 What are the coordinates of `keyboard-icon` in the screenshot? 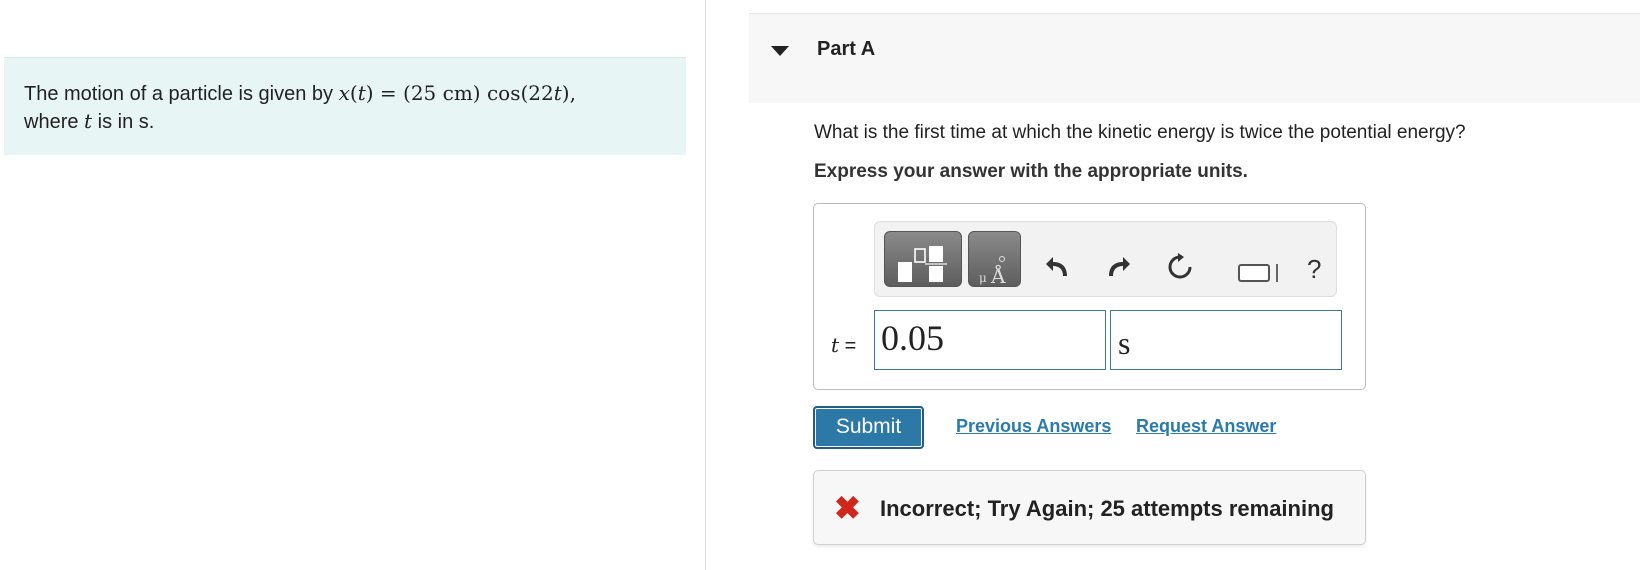 It's located at (1254, 273).